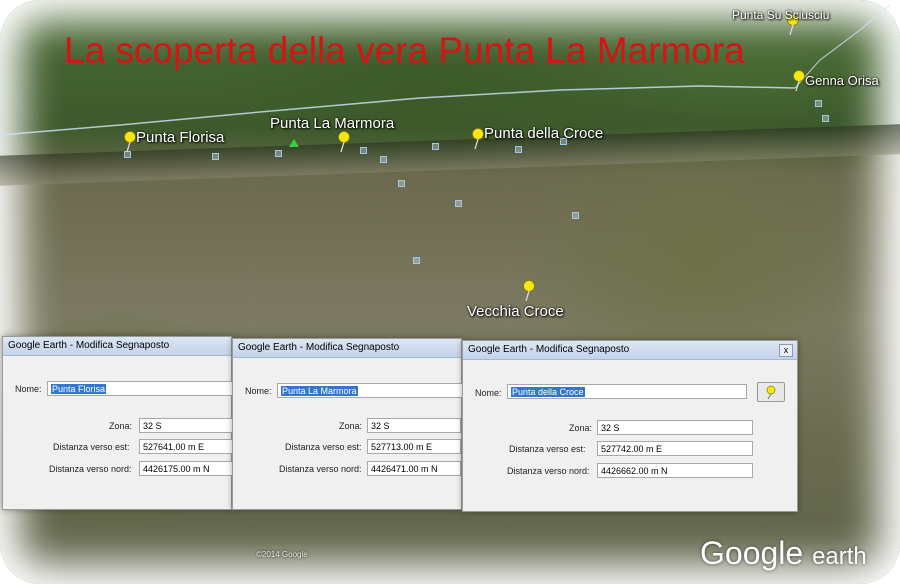  Describe the element at coordinates (414, 446) in the screenshot. I see `est-field: 527713.00 m E` at that location.